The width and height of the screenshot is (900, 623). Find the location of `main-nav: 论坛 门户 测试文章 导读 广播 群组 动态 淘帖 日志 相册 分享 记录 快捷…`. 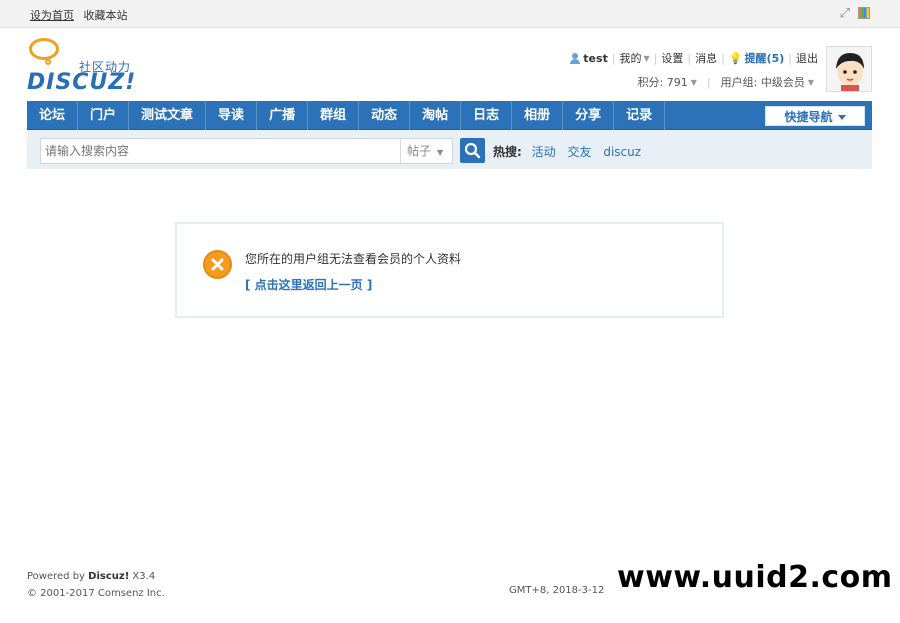

main-nav: 论坛 门户 测试文章 导读 广播 群组 动态 淘帖 日志 相册 分享 记录 快捷… is located at coordinates (449, 115).